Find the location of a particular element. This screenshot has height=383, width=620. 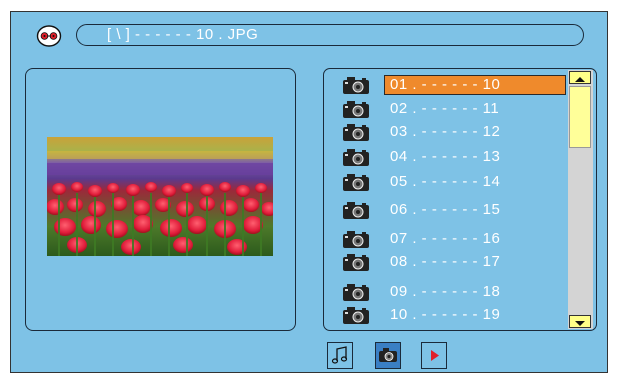

scrollbar is located at coordinates (580, 199).